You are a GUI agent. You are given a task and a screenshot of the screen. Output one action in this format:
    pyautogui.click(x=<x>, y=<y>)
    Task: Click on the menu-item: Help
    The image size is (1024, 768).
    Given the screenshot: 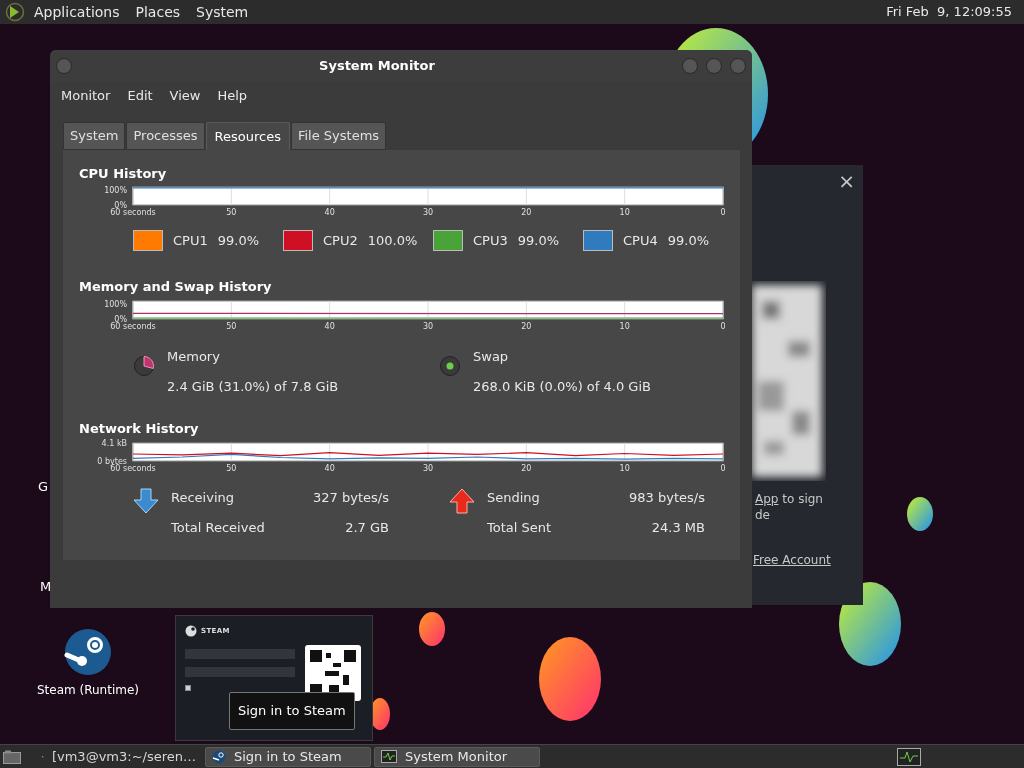 What is the action you would take?
    pyautogui.click(x=232, y=96)
    